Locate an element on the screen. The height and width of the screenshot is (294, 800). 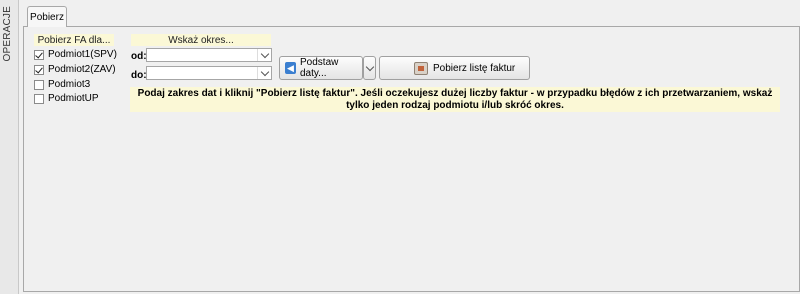
date-to-combo is located at coordinates (209, 73).